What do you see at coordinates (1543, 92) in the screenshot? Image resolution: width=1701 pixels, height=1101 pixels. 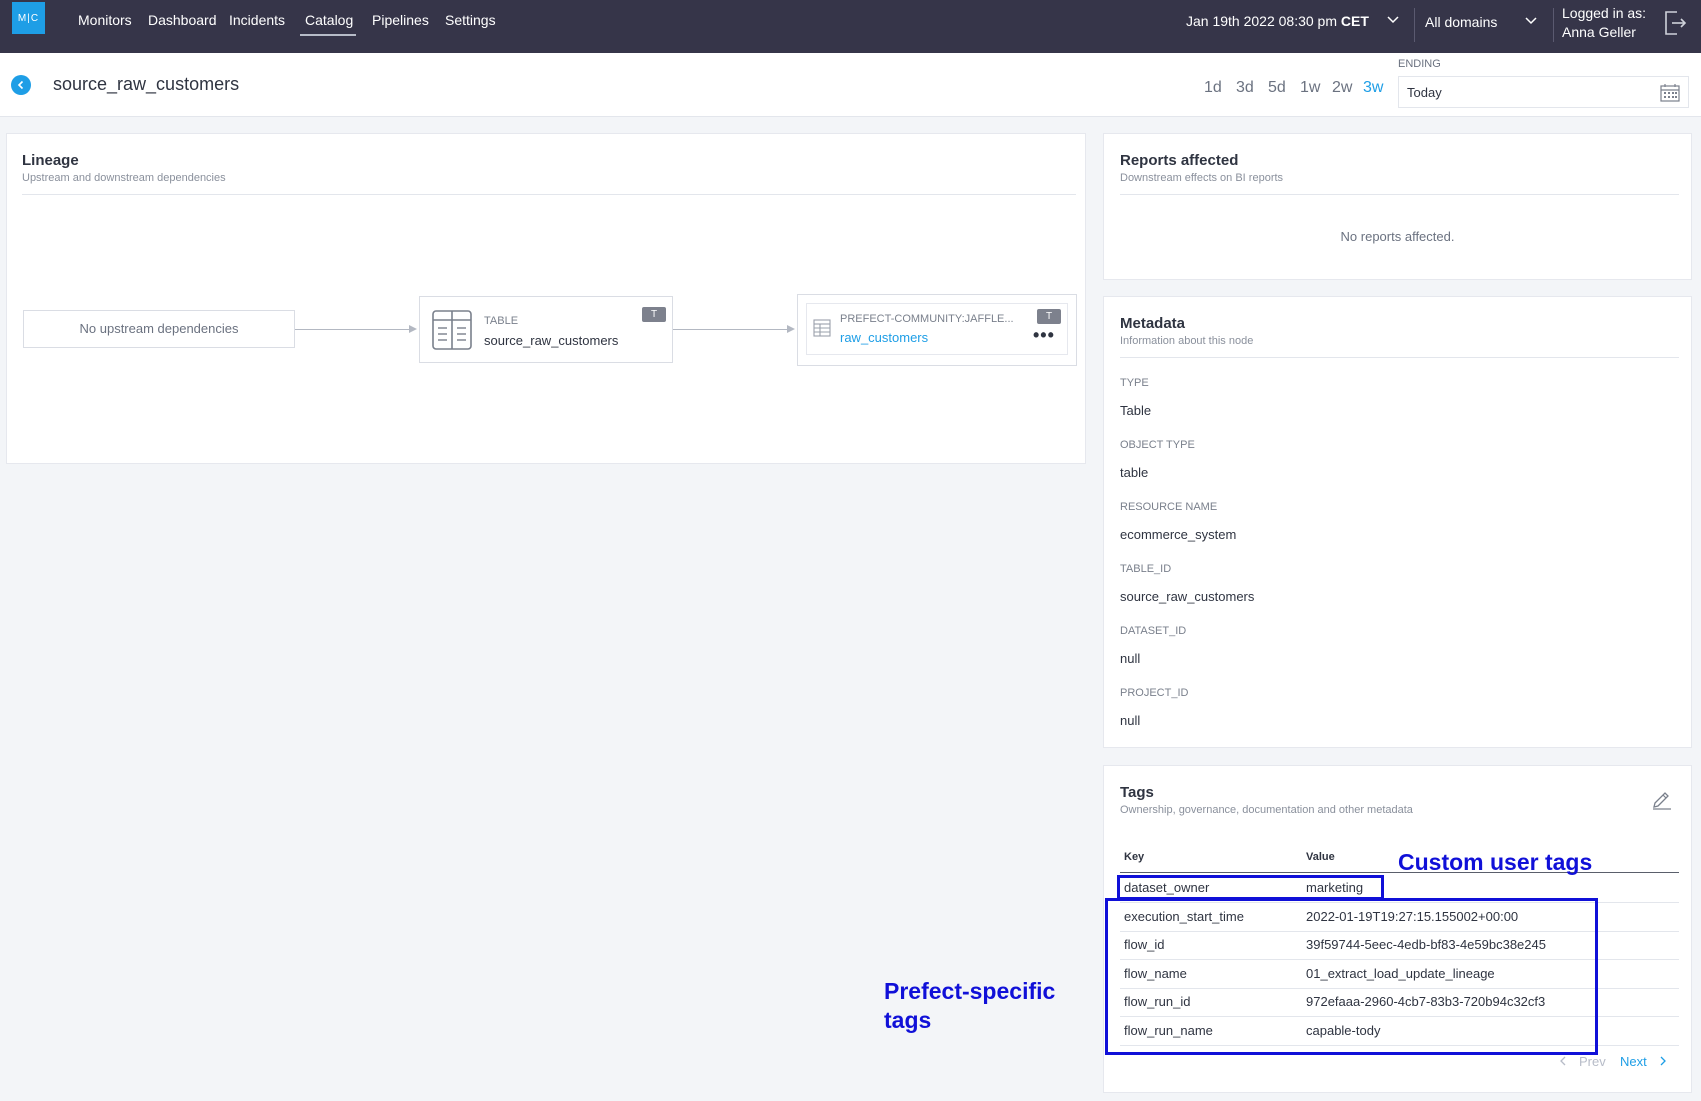 I see `ending-date-picker: Today` at bounding box center [1543, 92].